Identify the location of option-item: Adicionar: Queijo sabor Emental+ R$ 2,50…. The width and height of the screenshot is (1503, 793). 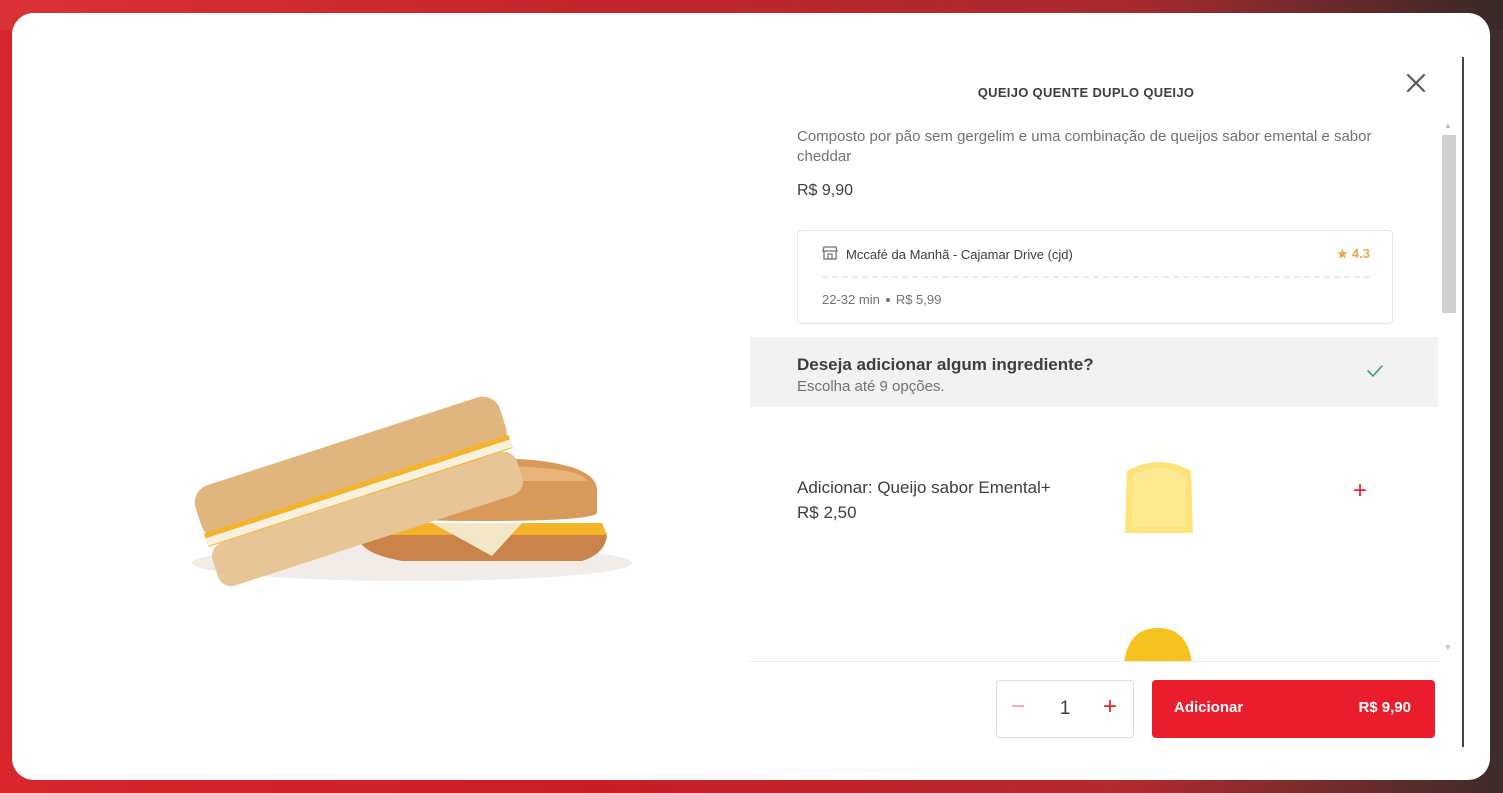
(1097, 511).